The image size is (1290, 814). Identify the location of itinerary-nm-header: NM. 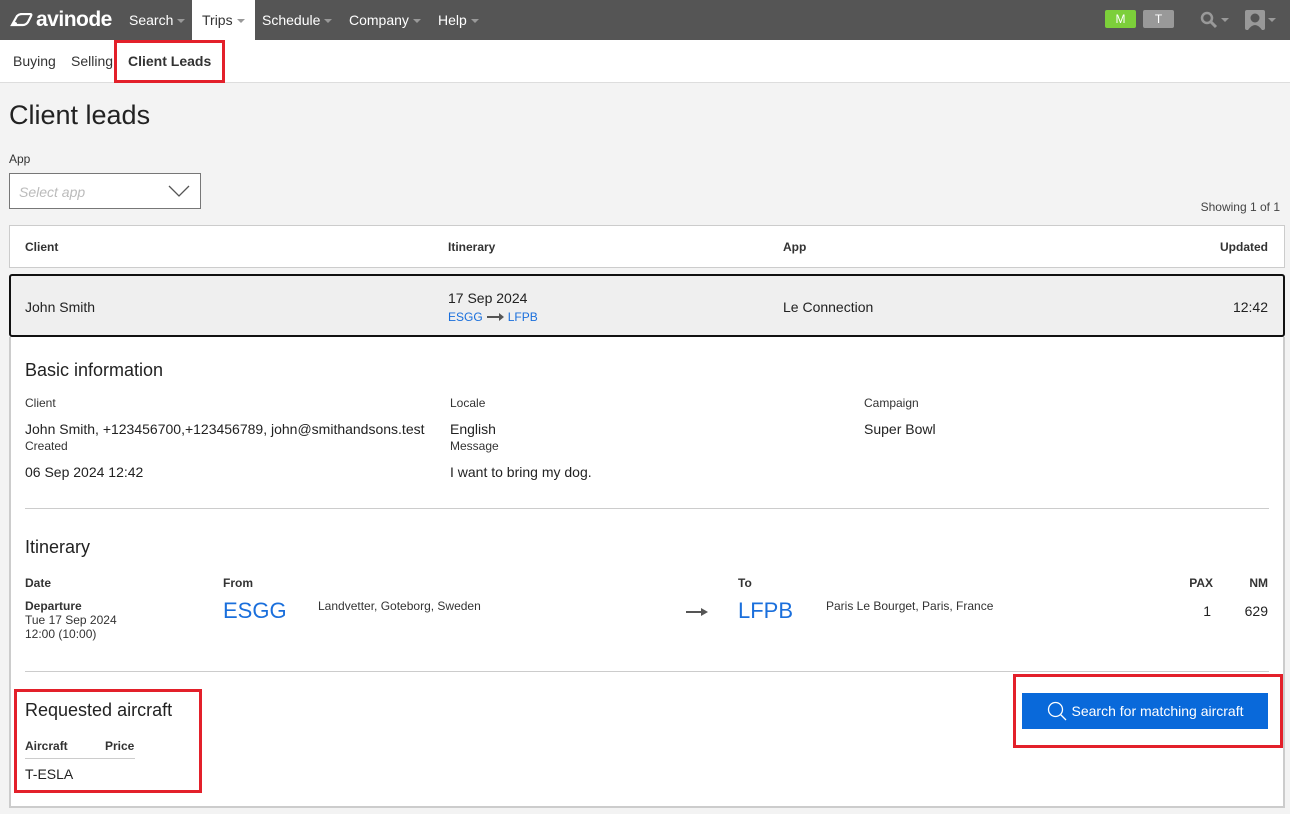
(1258, 583).